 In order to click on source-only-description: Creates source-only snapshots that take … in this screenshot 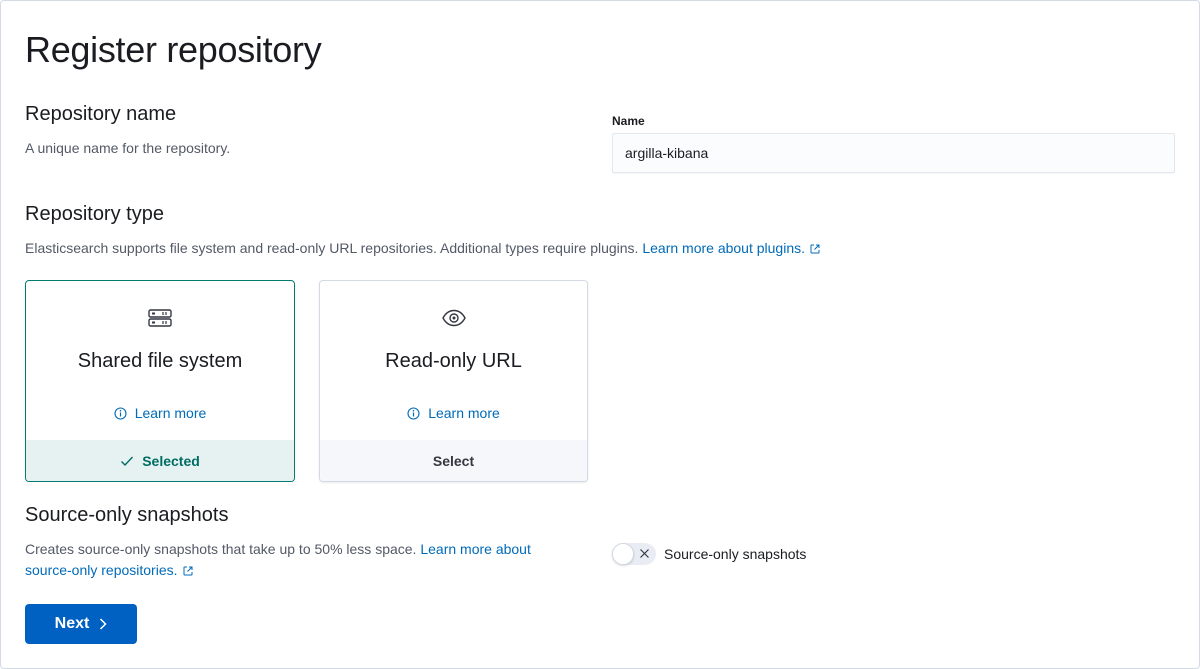, I will do `click(305, 560)`.